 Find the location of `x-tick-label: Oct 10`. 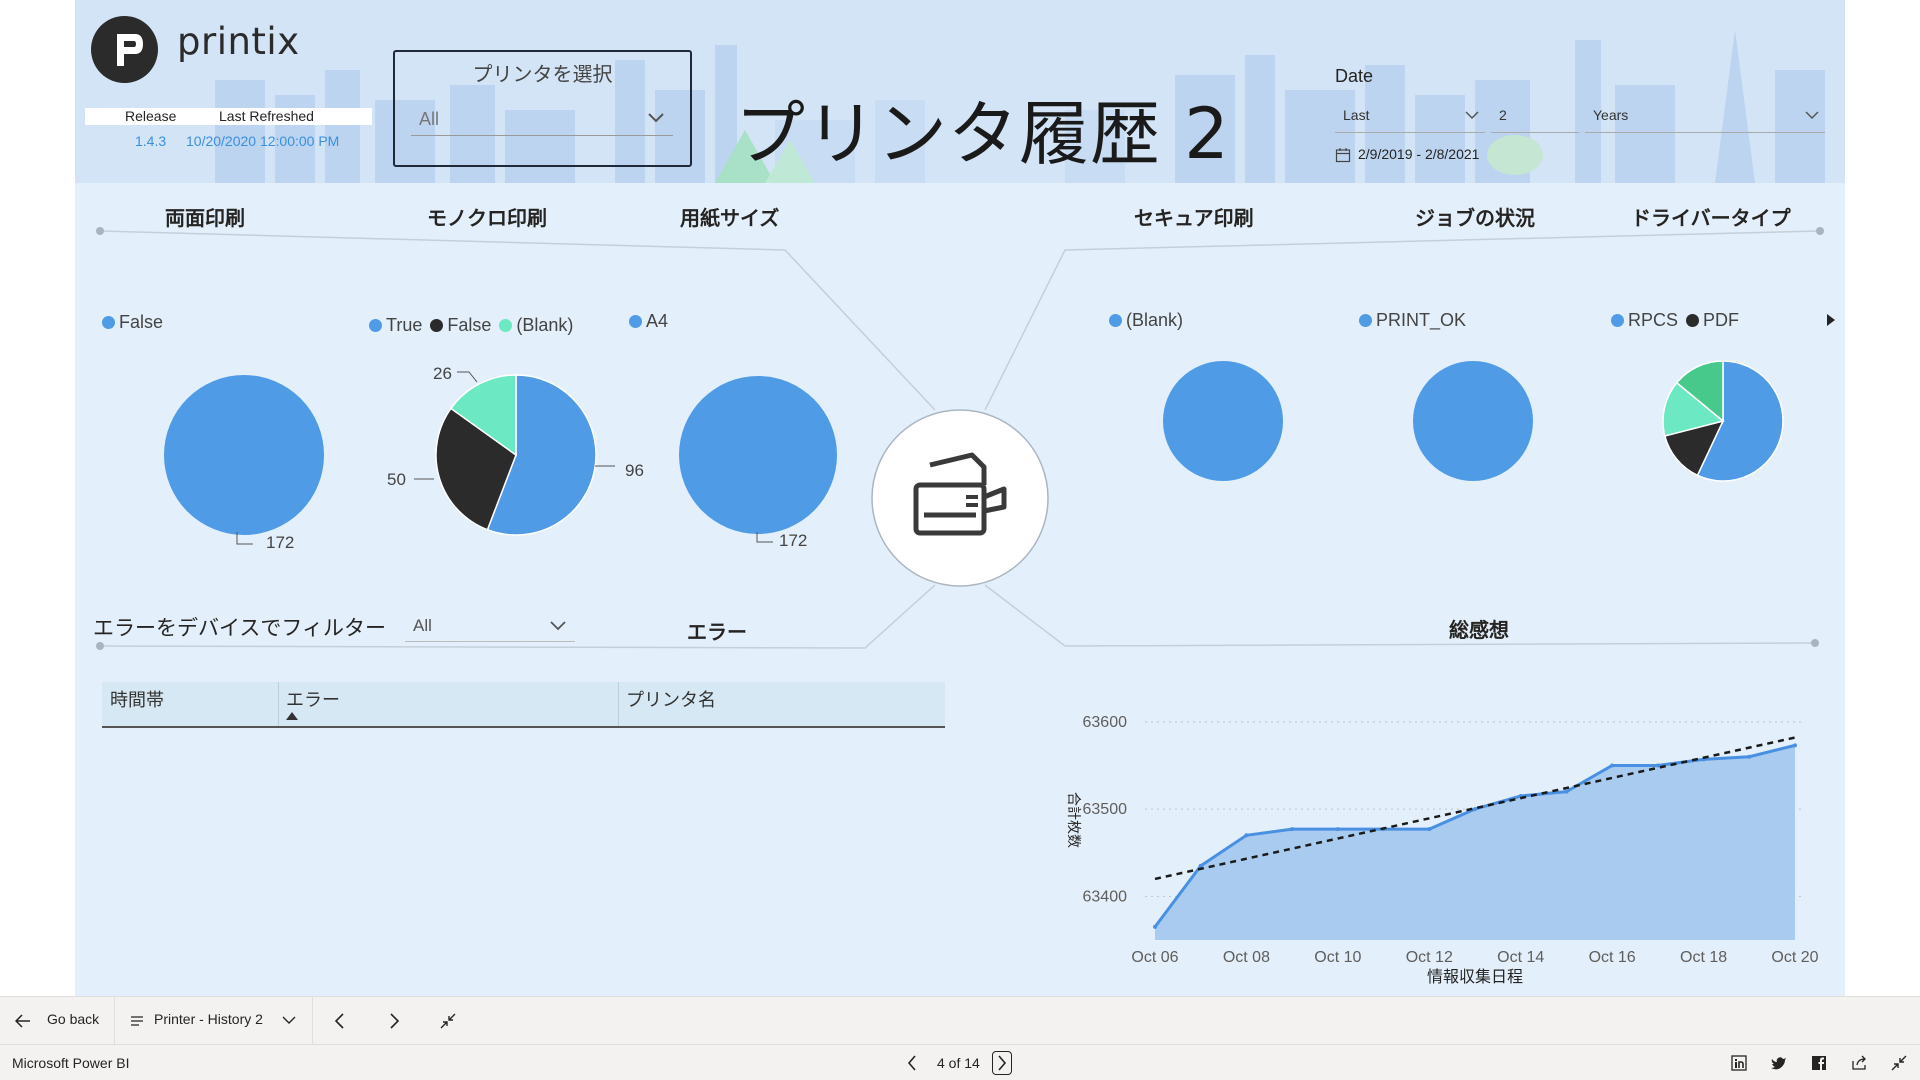

x-tick-label: Oct 10 is located at coordinates (1337, 957).